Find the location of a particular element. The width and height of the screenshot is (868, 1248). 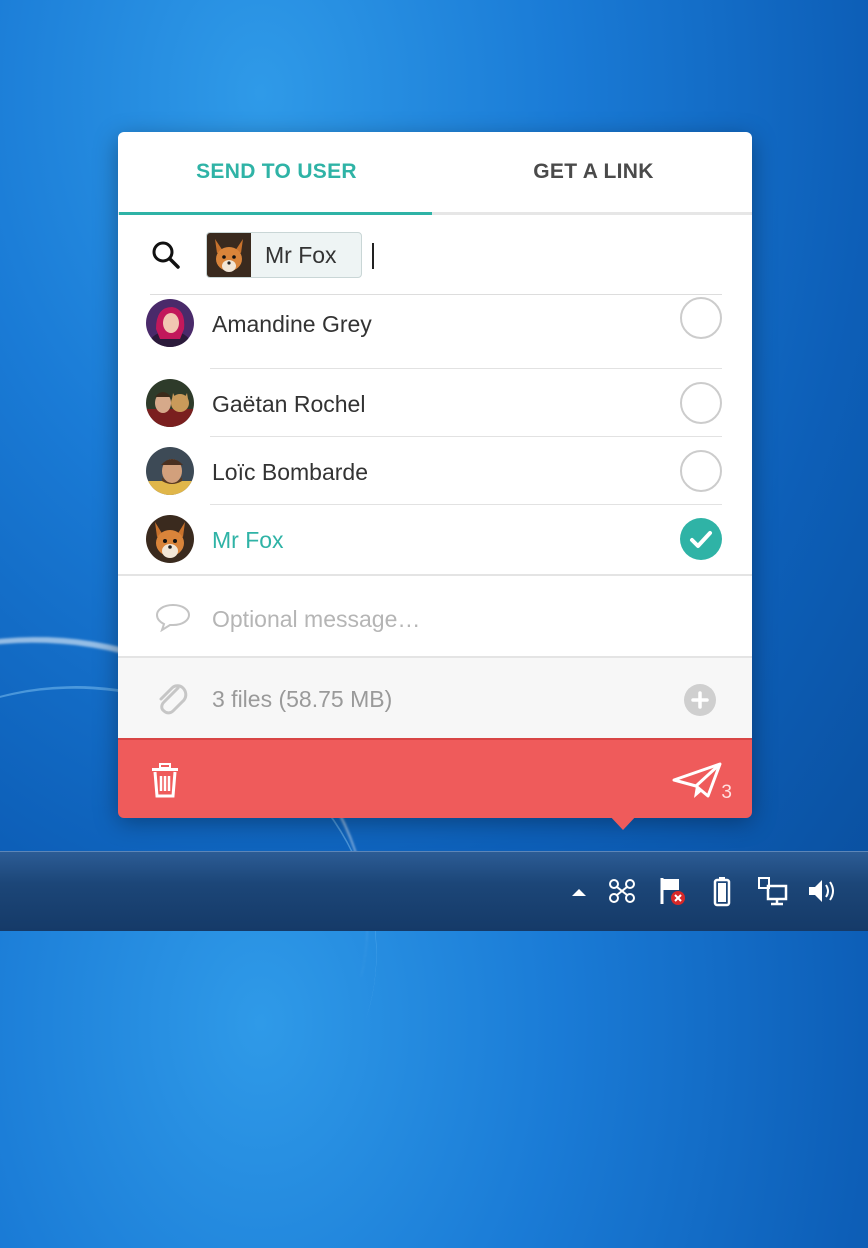

action-bar: 3 is located at coordinates (435, 778).